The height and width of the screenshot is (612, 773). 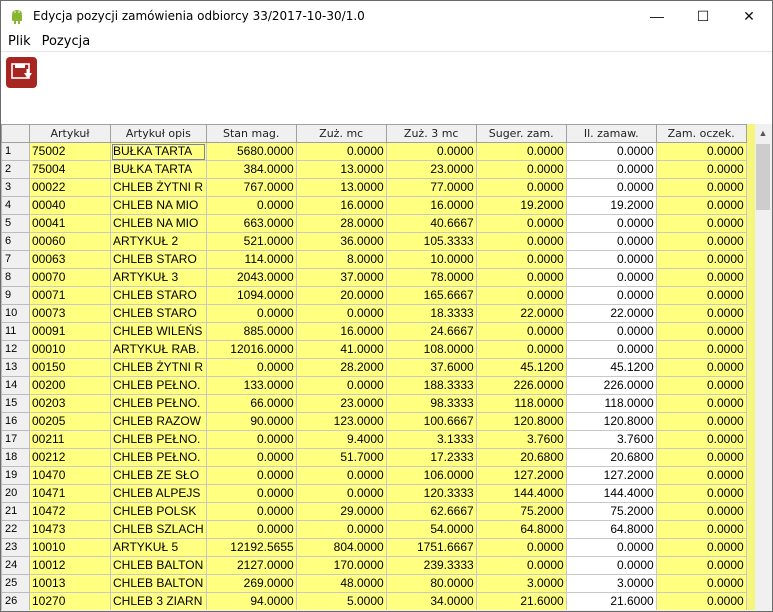 I want to click on column-header: Zuż. mc, so click(x=341, y=133).